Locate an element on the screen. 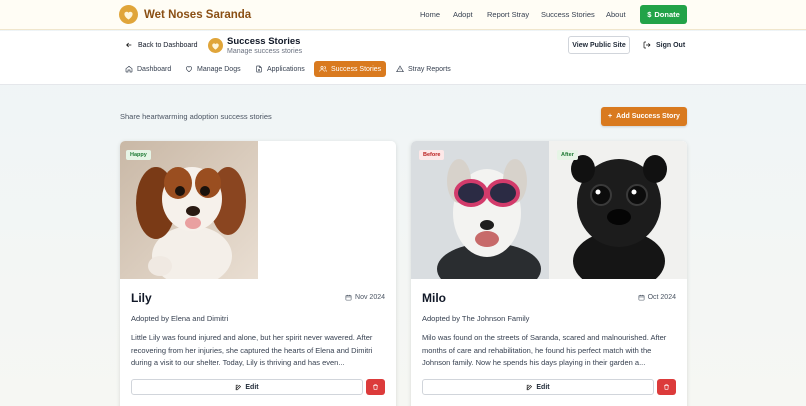 This screenshot has height=406, width=806. tab-applications: Applications is located at coordinates (280, 69).